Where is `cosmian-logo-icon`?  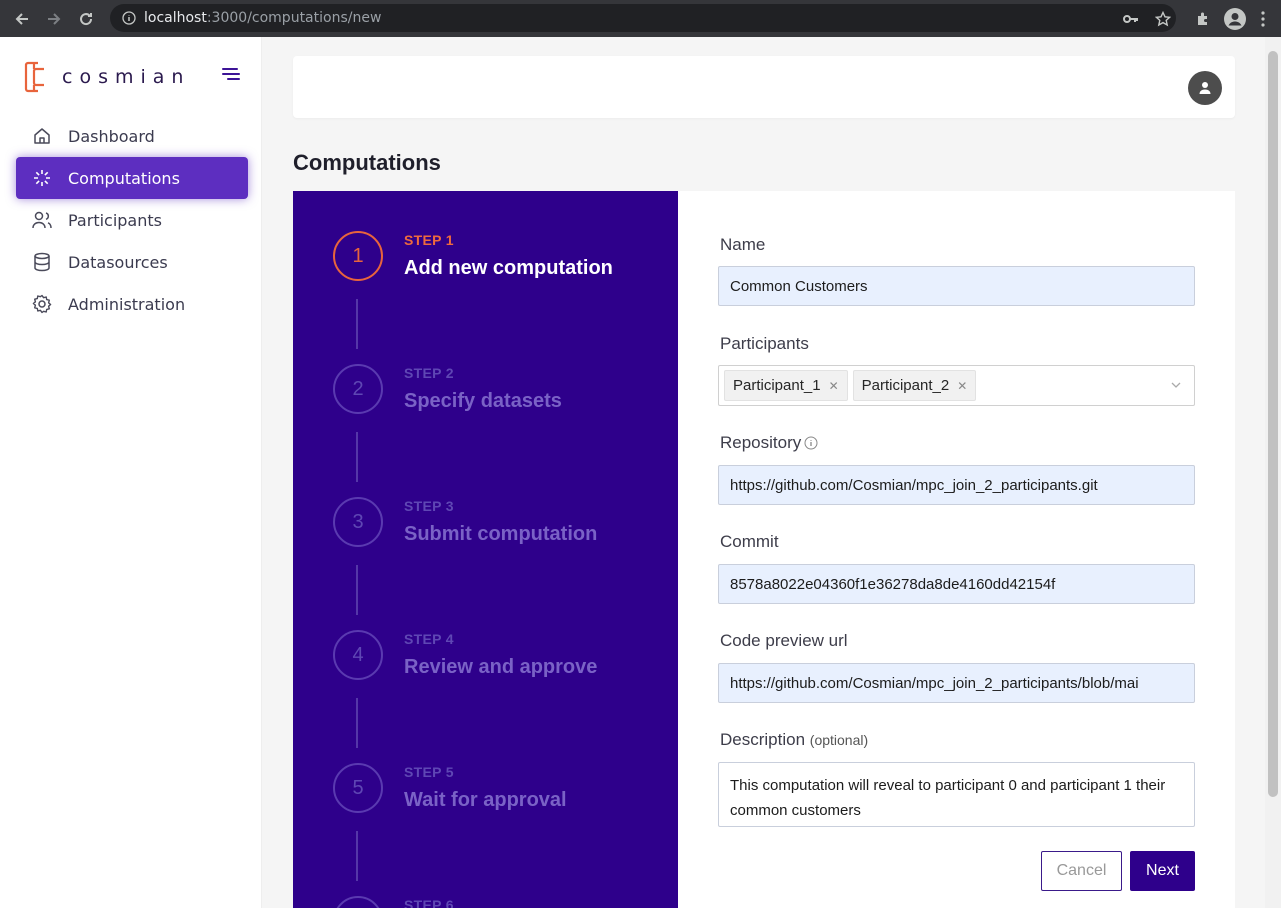 cosmian-logo-icon is located at coordinates (34, 77).